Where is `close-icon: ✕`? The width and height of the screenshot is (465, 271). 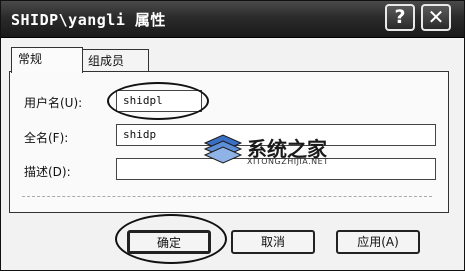
close-icon: ✕ is located at coordinates (436, 17).